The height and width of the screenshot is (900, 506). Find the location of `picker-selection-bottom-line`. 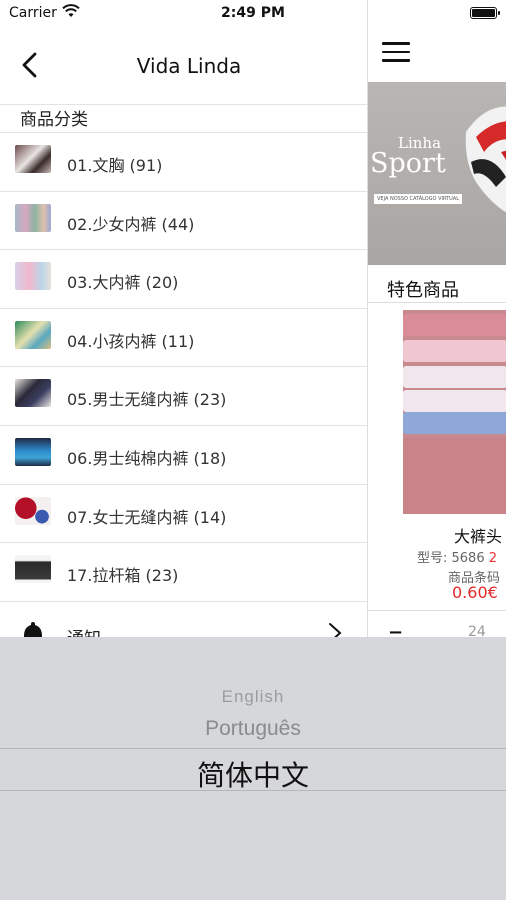

picker-selection-bottom-line is located at coordinates (253, 790).